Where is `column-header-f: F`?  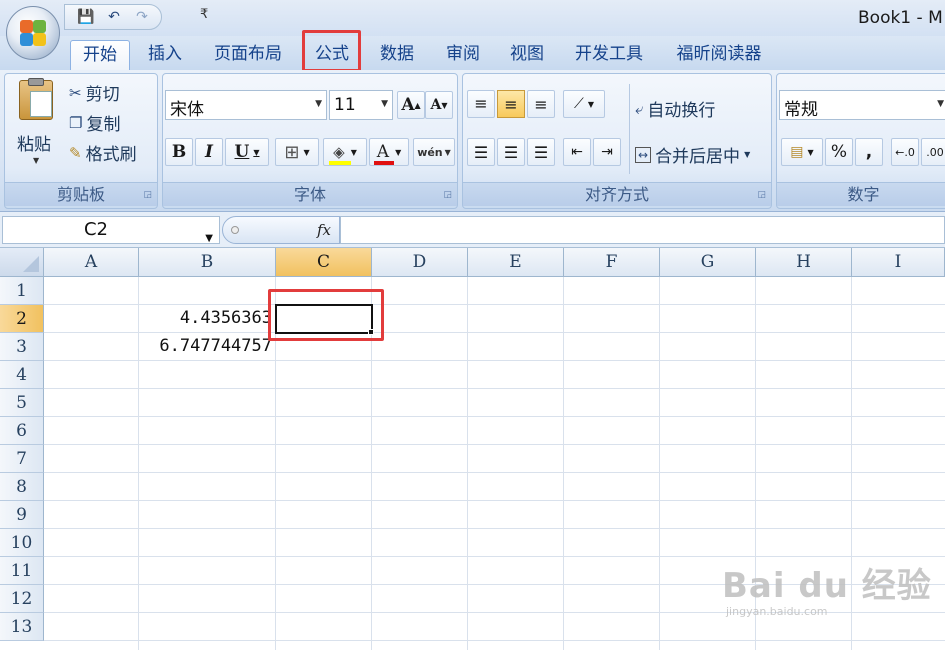 column-header-f: F is located at coordinates (612, 262).